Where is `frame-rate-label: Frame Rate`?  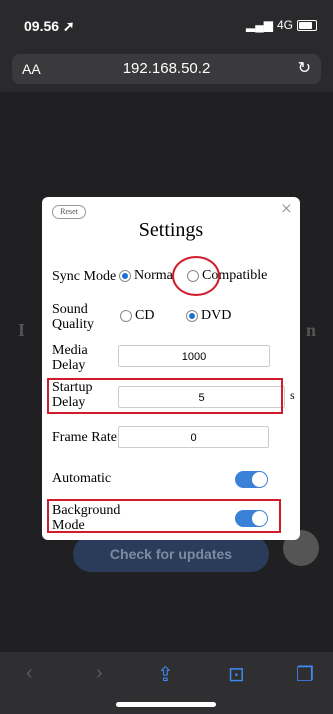 frame-rate-label: Frame Rate is located at coordinates (84, 437).